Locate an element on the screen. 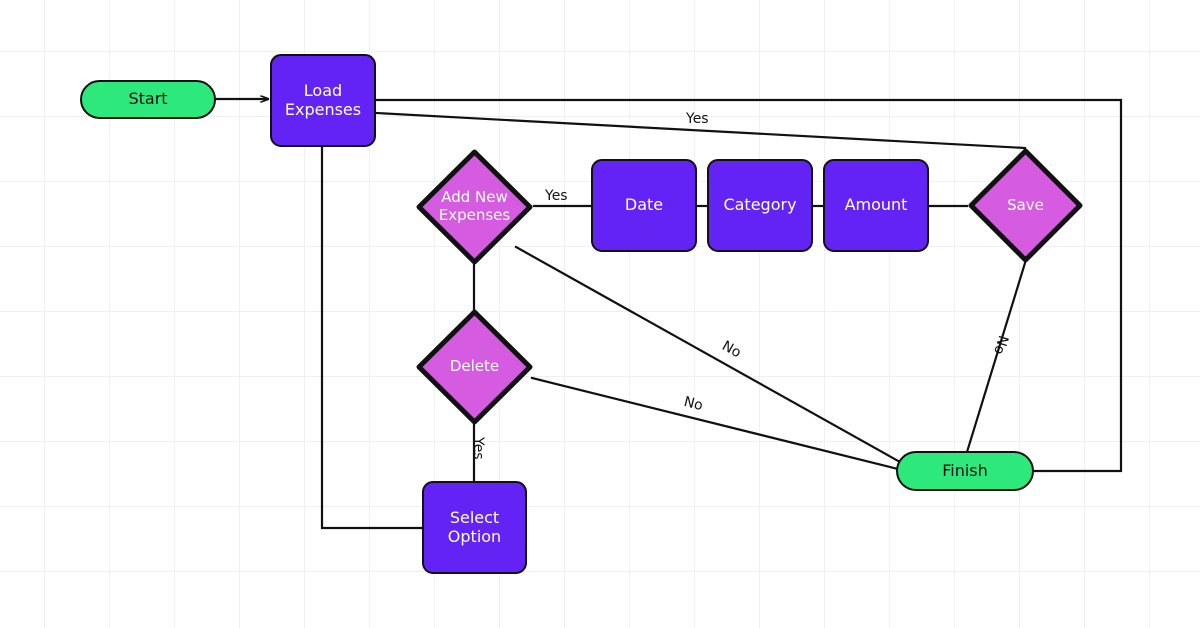 This screenshot has width=1200, height=628. node-amount-label: Amount is located at coordinates (876, 205).